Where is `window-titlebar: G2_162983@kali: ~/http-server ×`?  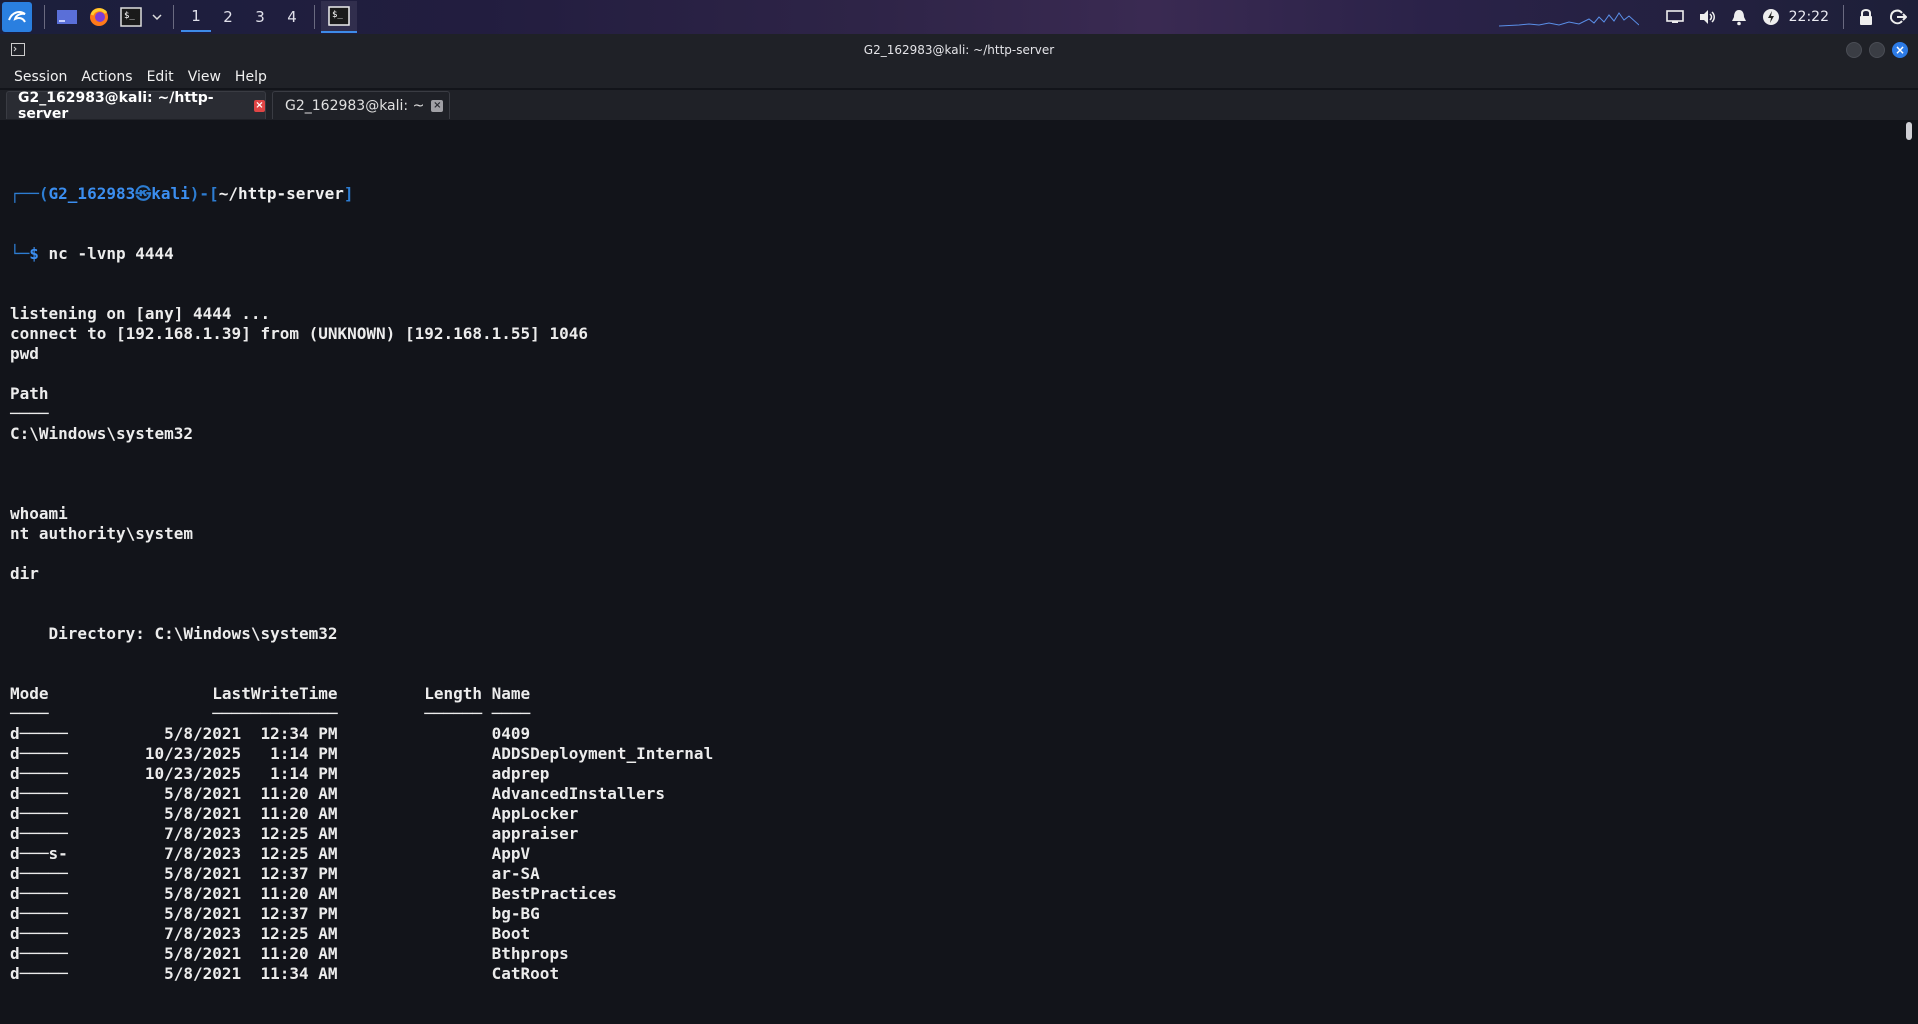 window-titlebar: G2_162983@kali: ~/http-server × is located at coordinates (959, 50).